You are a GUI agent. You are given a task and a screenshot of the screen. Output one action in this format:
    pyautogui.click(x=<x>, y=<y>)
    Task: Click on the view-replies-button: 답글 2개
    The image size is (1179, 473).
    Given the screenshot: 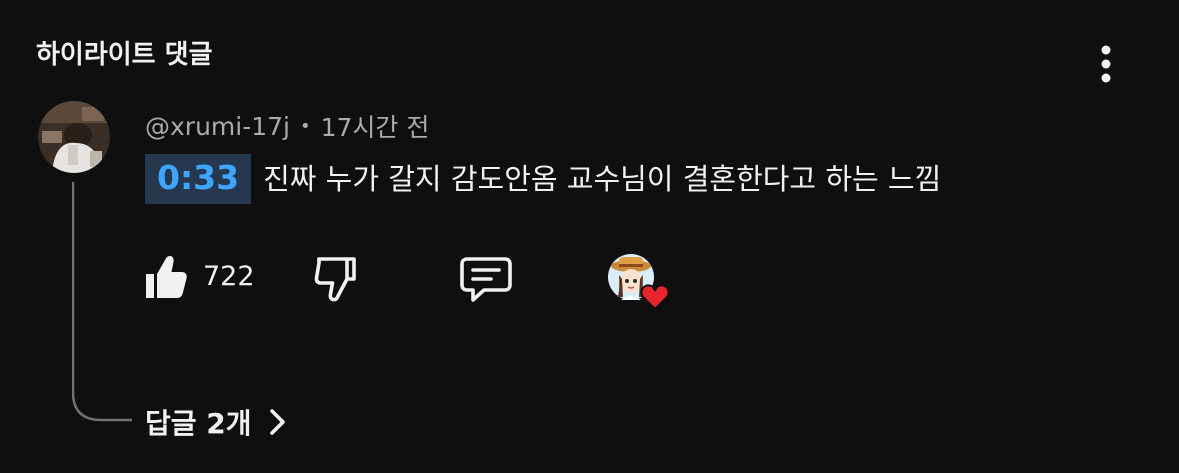 What is the action you would take?
    pyautogui.click(x=216, y=422)
    